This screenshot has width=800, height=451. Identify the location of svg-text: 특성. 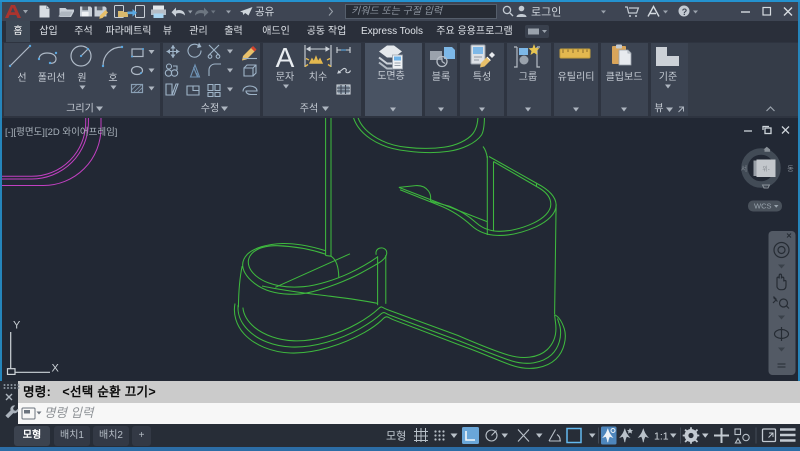
(482, 77).